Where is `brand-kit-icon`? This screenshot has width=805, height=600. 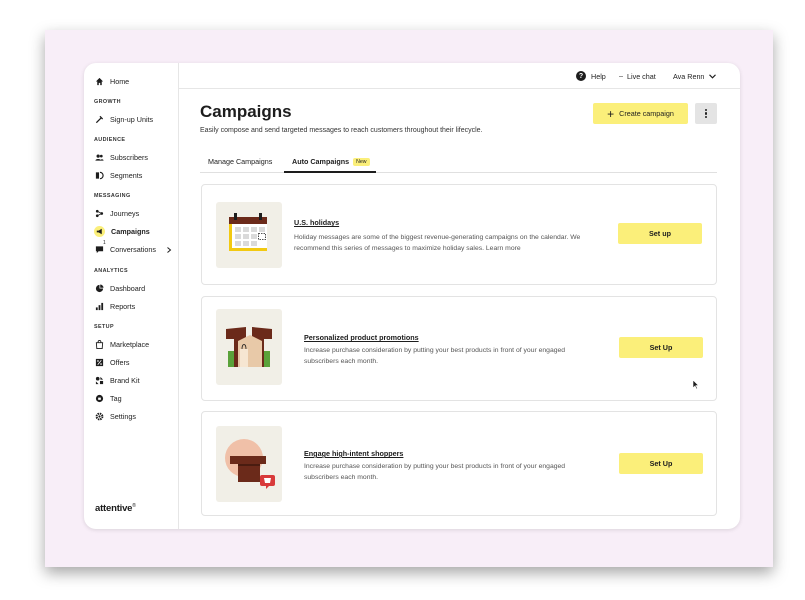
brand-kit-icon is located at coordinates (99, 380).